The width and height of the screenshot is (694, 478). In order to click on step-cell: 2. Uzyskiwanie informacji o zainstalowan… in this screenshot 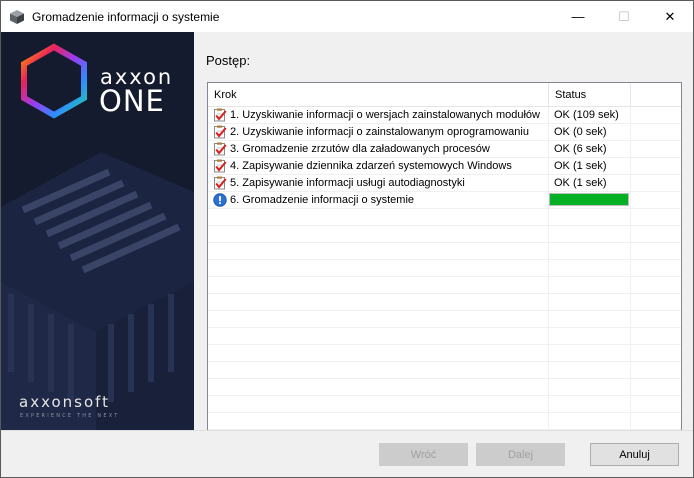, I will do `click(378, 132)`.